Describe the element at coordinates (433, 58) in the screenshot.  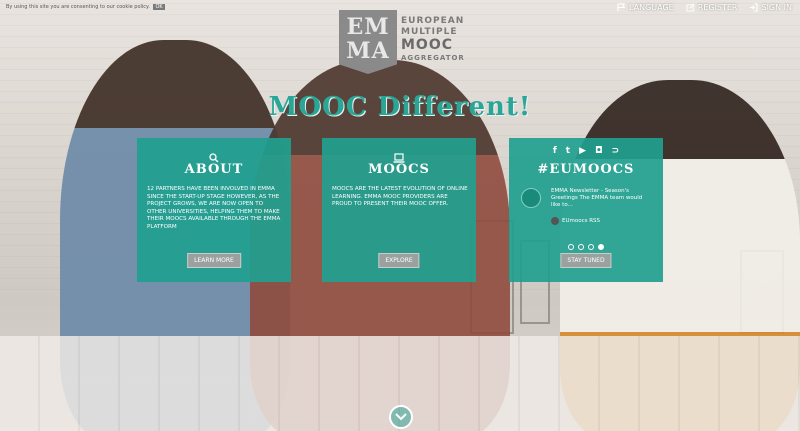
I see `logo-word-aggregator: AGGREGATOR` at that location.